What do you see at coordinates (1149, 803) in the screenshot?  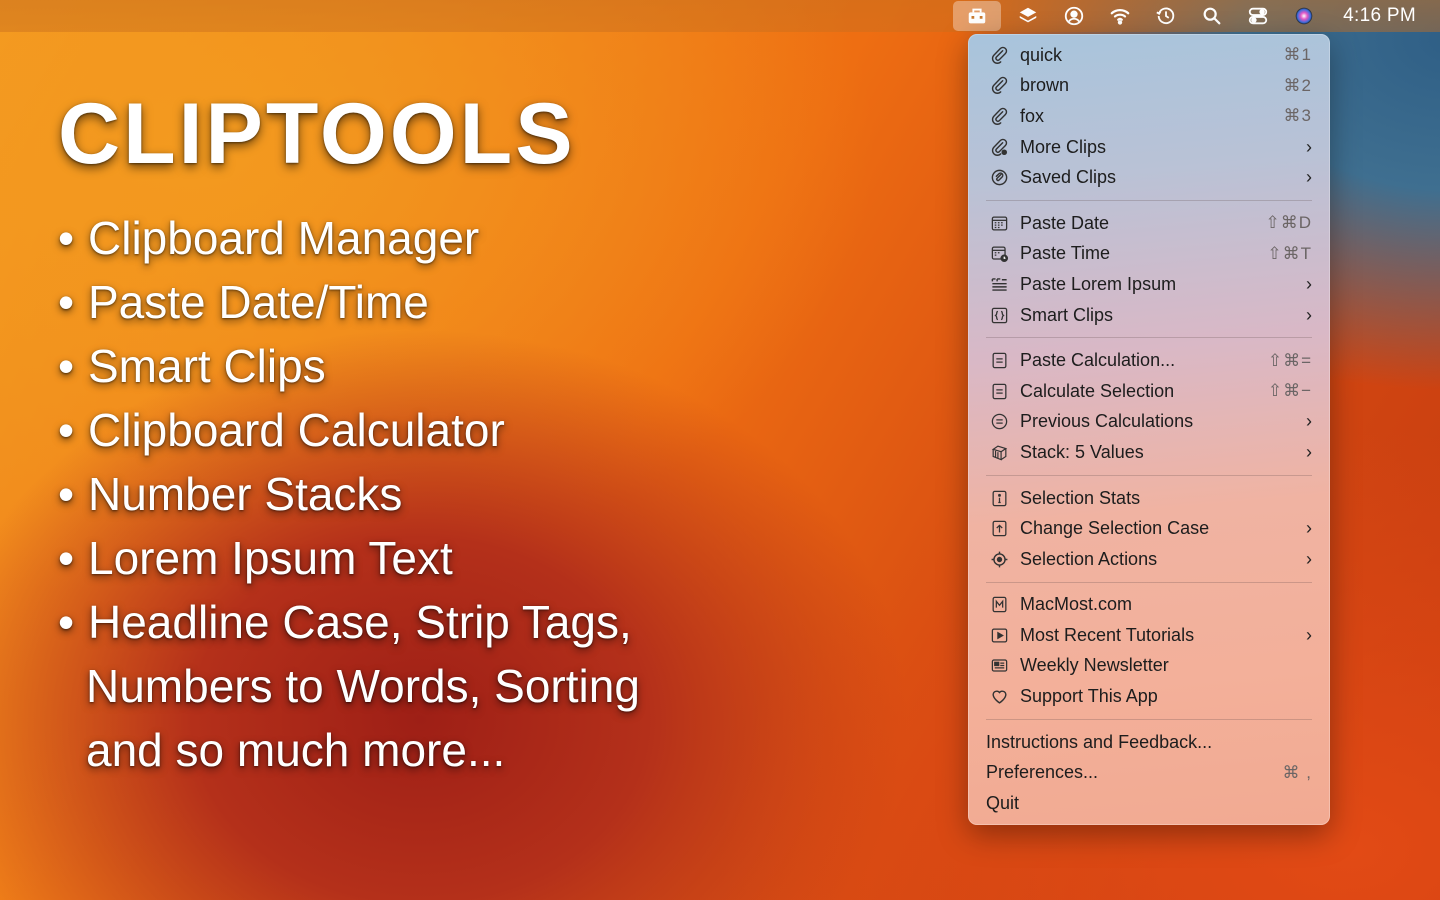 I see `menu-item-quit: Quit` at bounding box center [1149, 803].